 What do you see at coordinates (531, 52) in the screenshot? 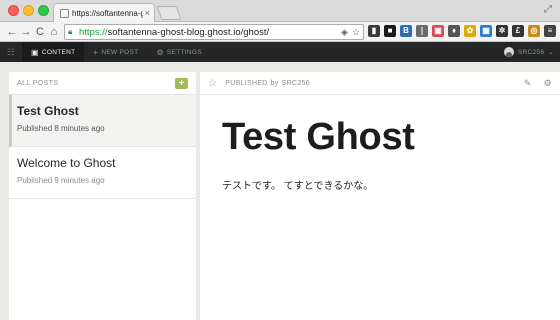
I see `user-name: SRC256` at bounding box center [531, 52].